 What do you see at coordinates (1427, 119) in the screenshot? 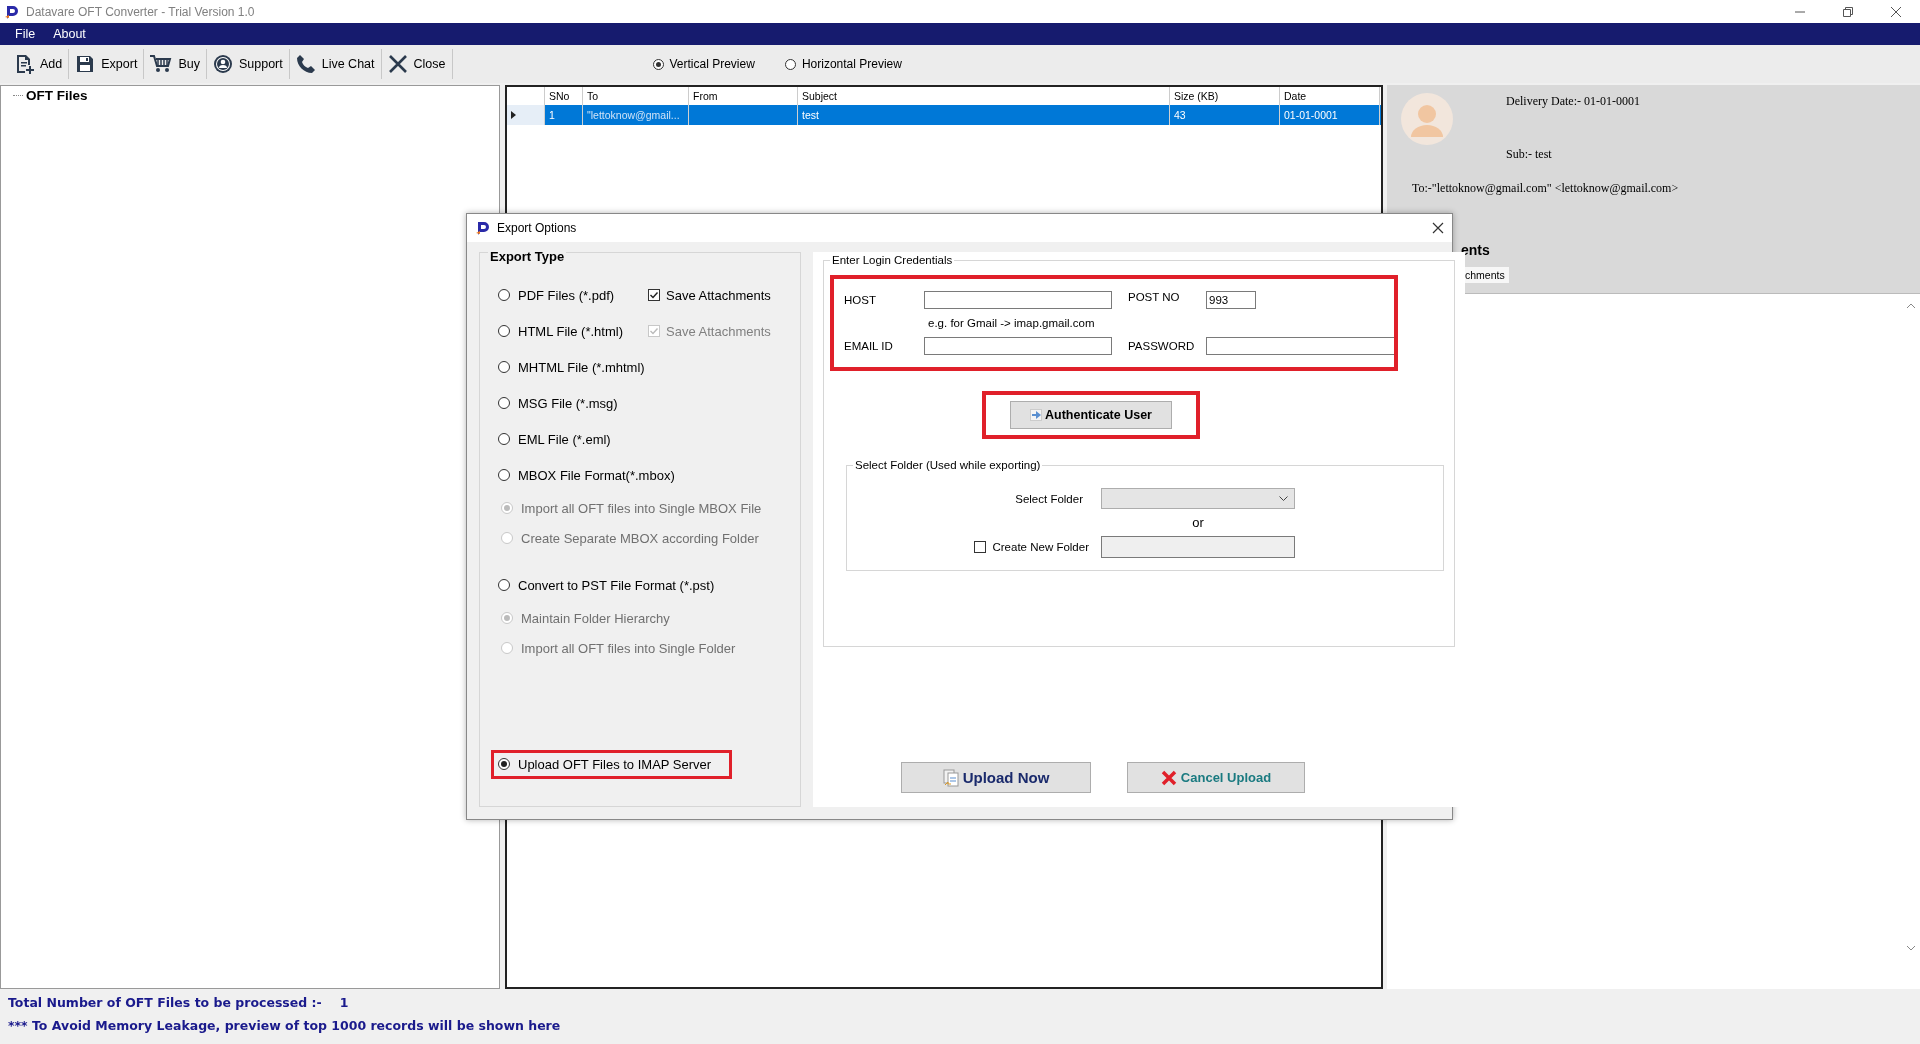
I see `avatar-icon` at bounding box center [1427, 119].